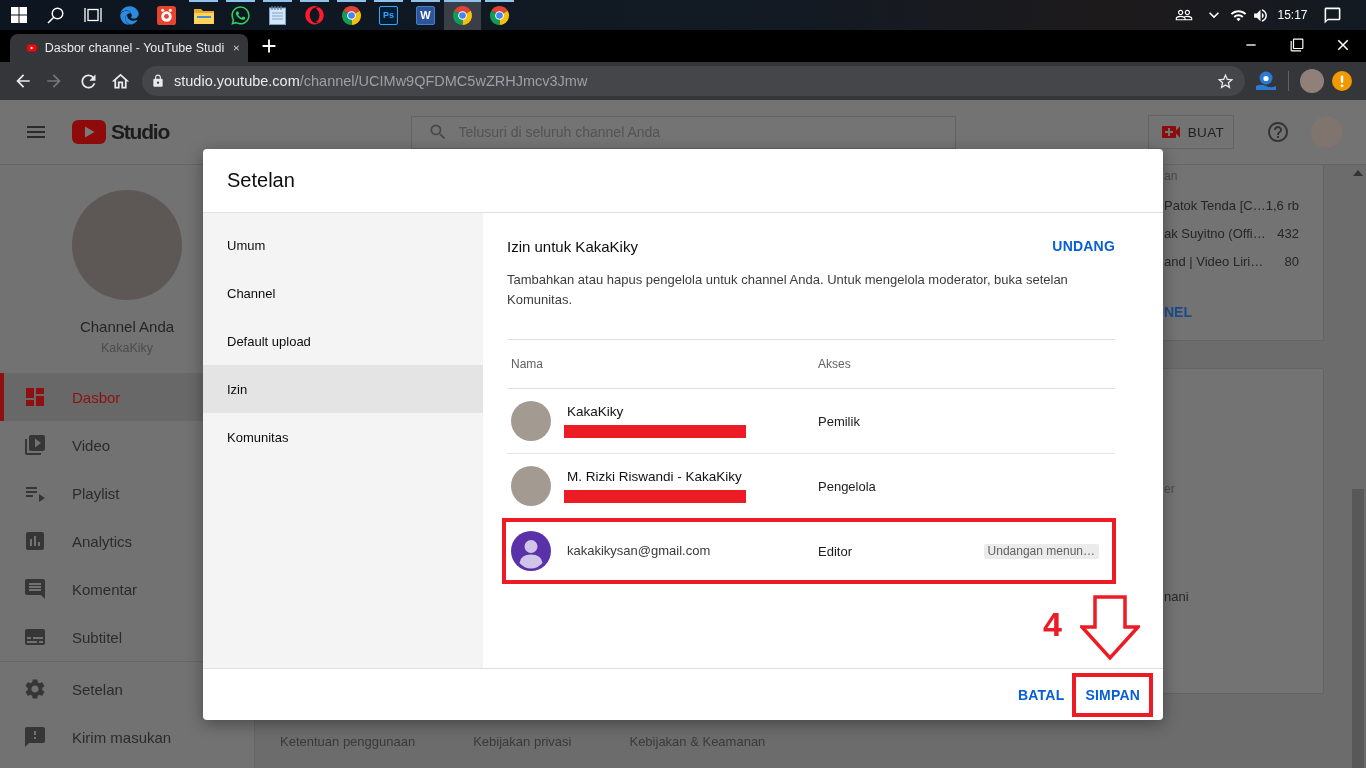 The image size is (1366, 768). I want to click on lock-icon, so click(158, 81).